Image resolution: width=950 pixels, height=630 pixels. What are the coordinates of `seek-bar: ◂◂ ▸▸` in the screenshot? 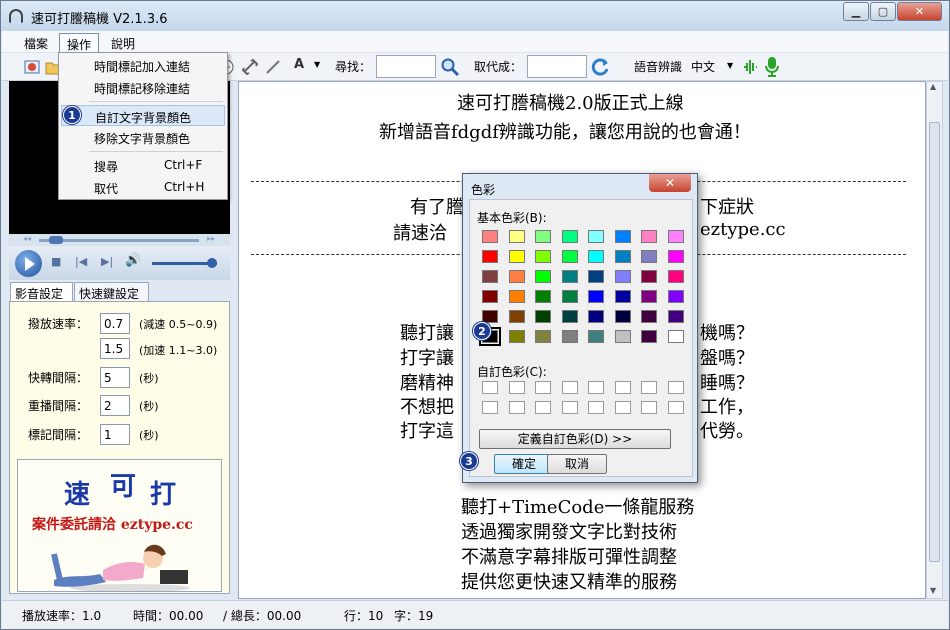 It's located at (119, 240).